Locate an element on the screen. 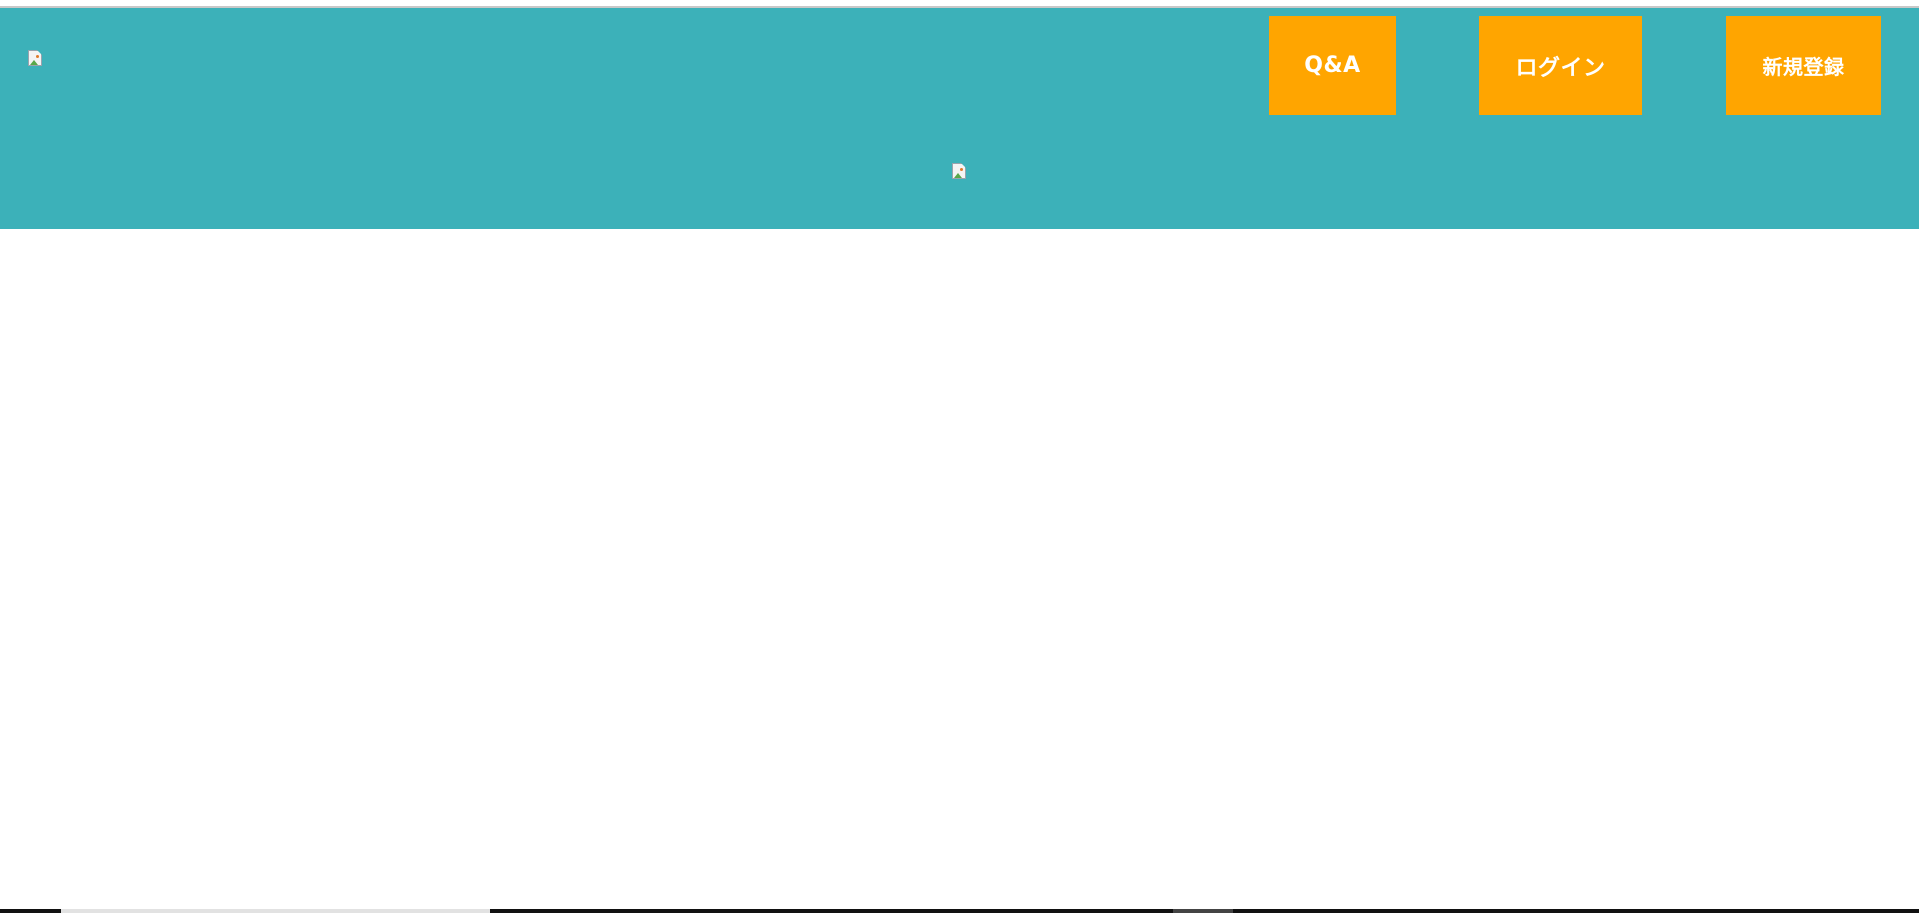  taskbar-indicator is located at coordinates (1203, 911).